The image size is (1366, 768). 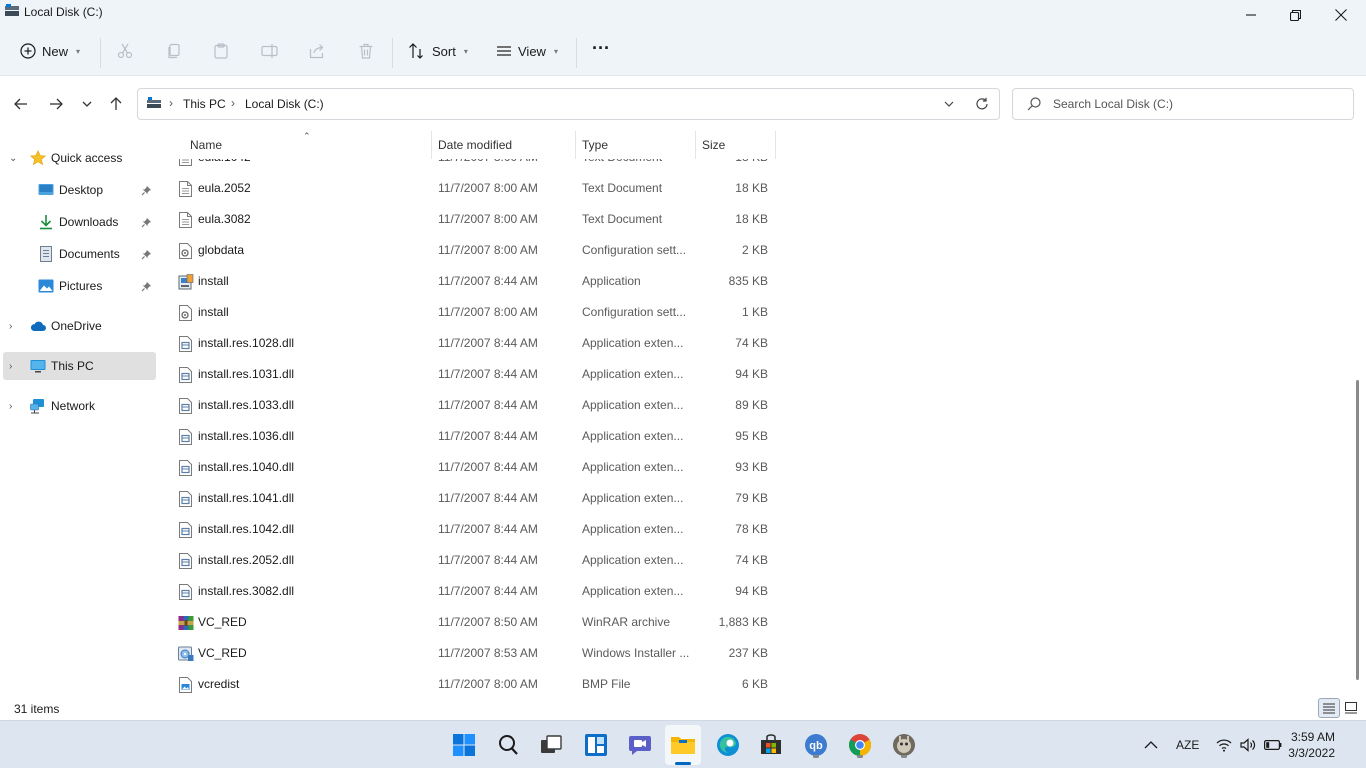 I want to click on file-name: install.res.1033.dll, so click(x=246, y=405).